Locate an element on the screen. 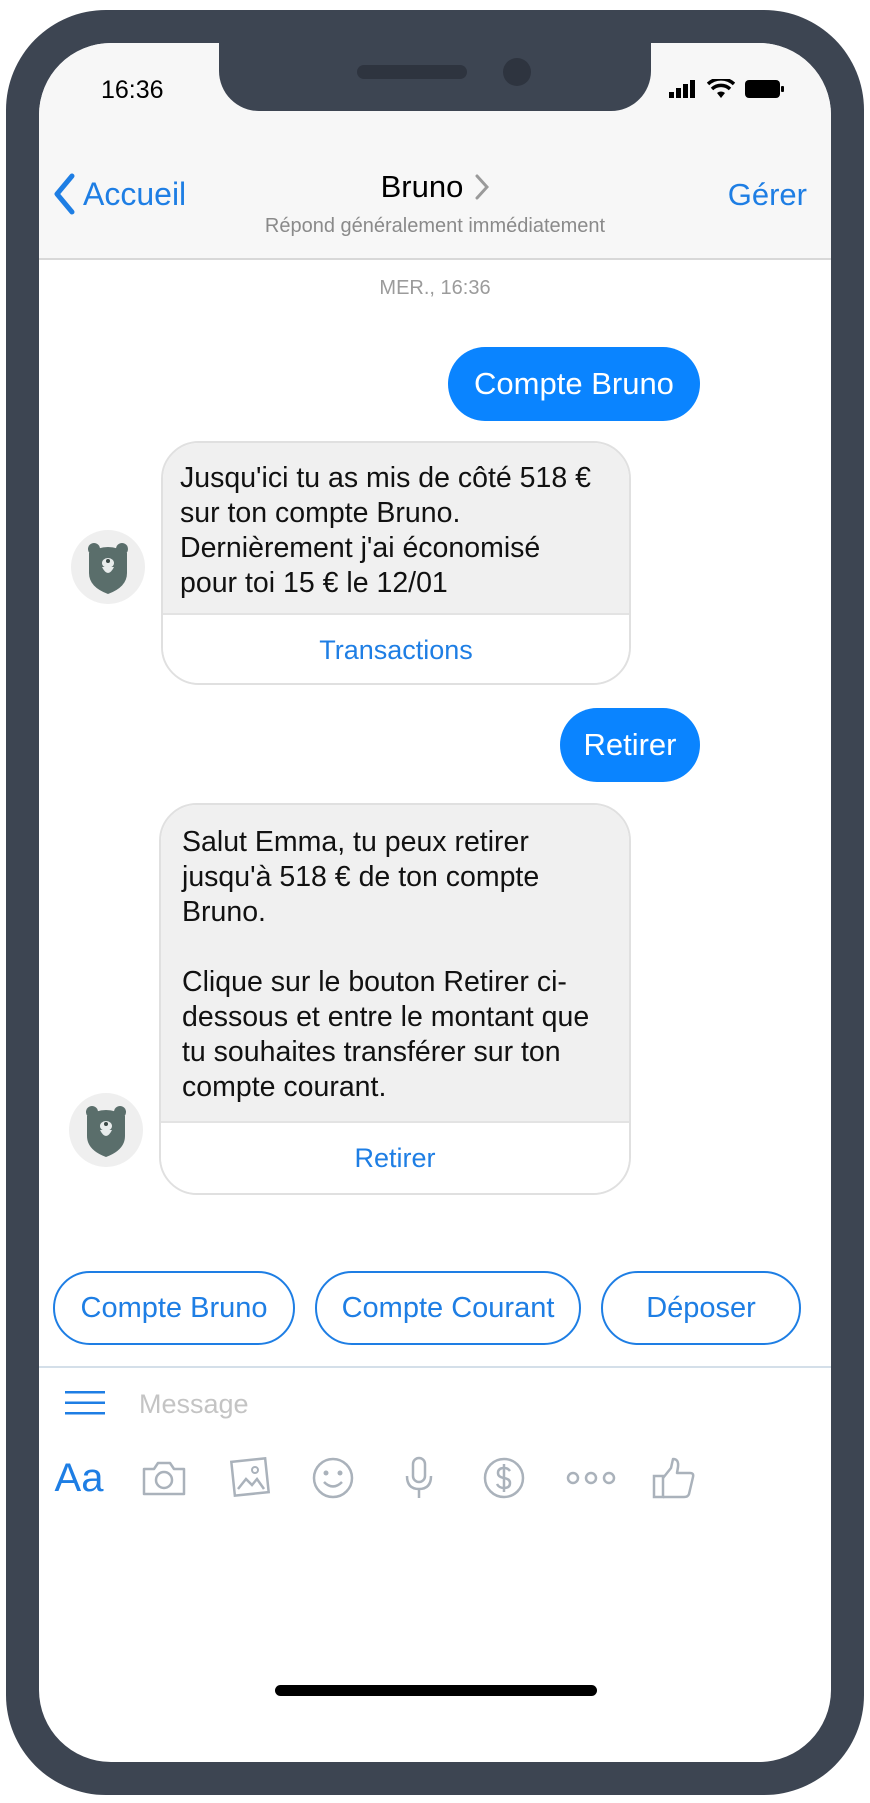  message-timestamp: MER., 16:36 is located at coordinates (435, 288).